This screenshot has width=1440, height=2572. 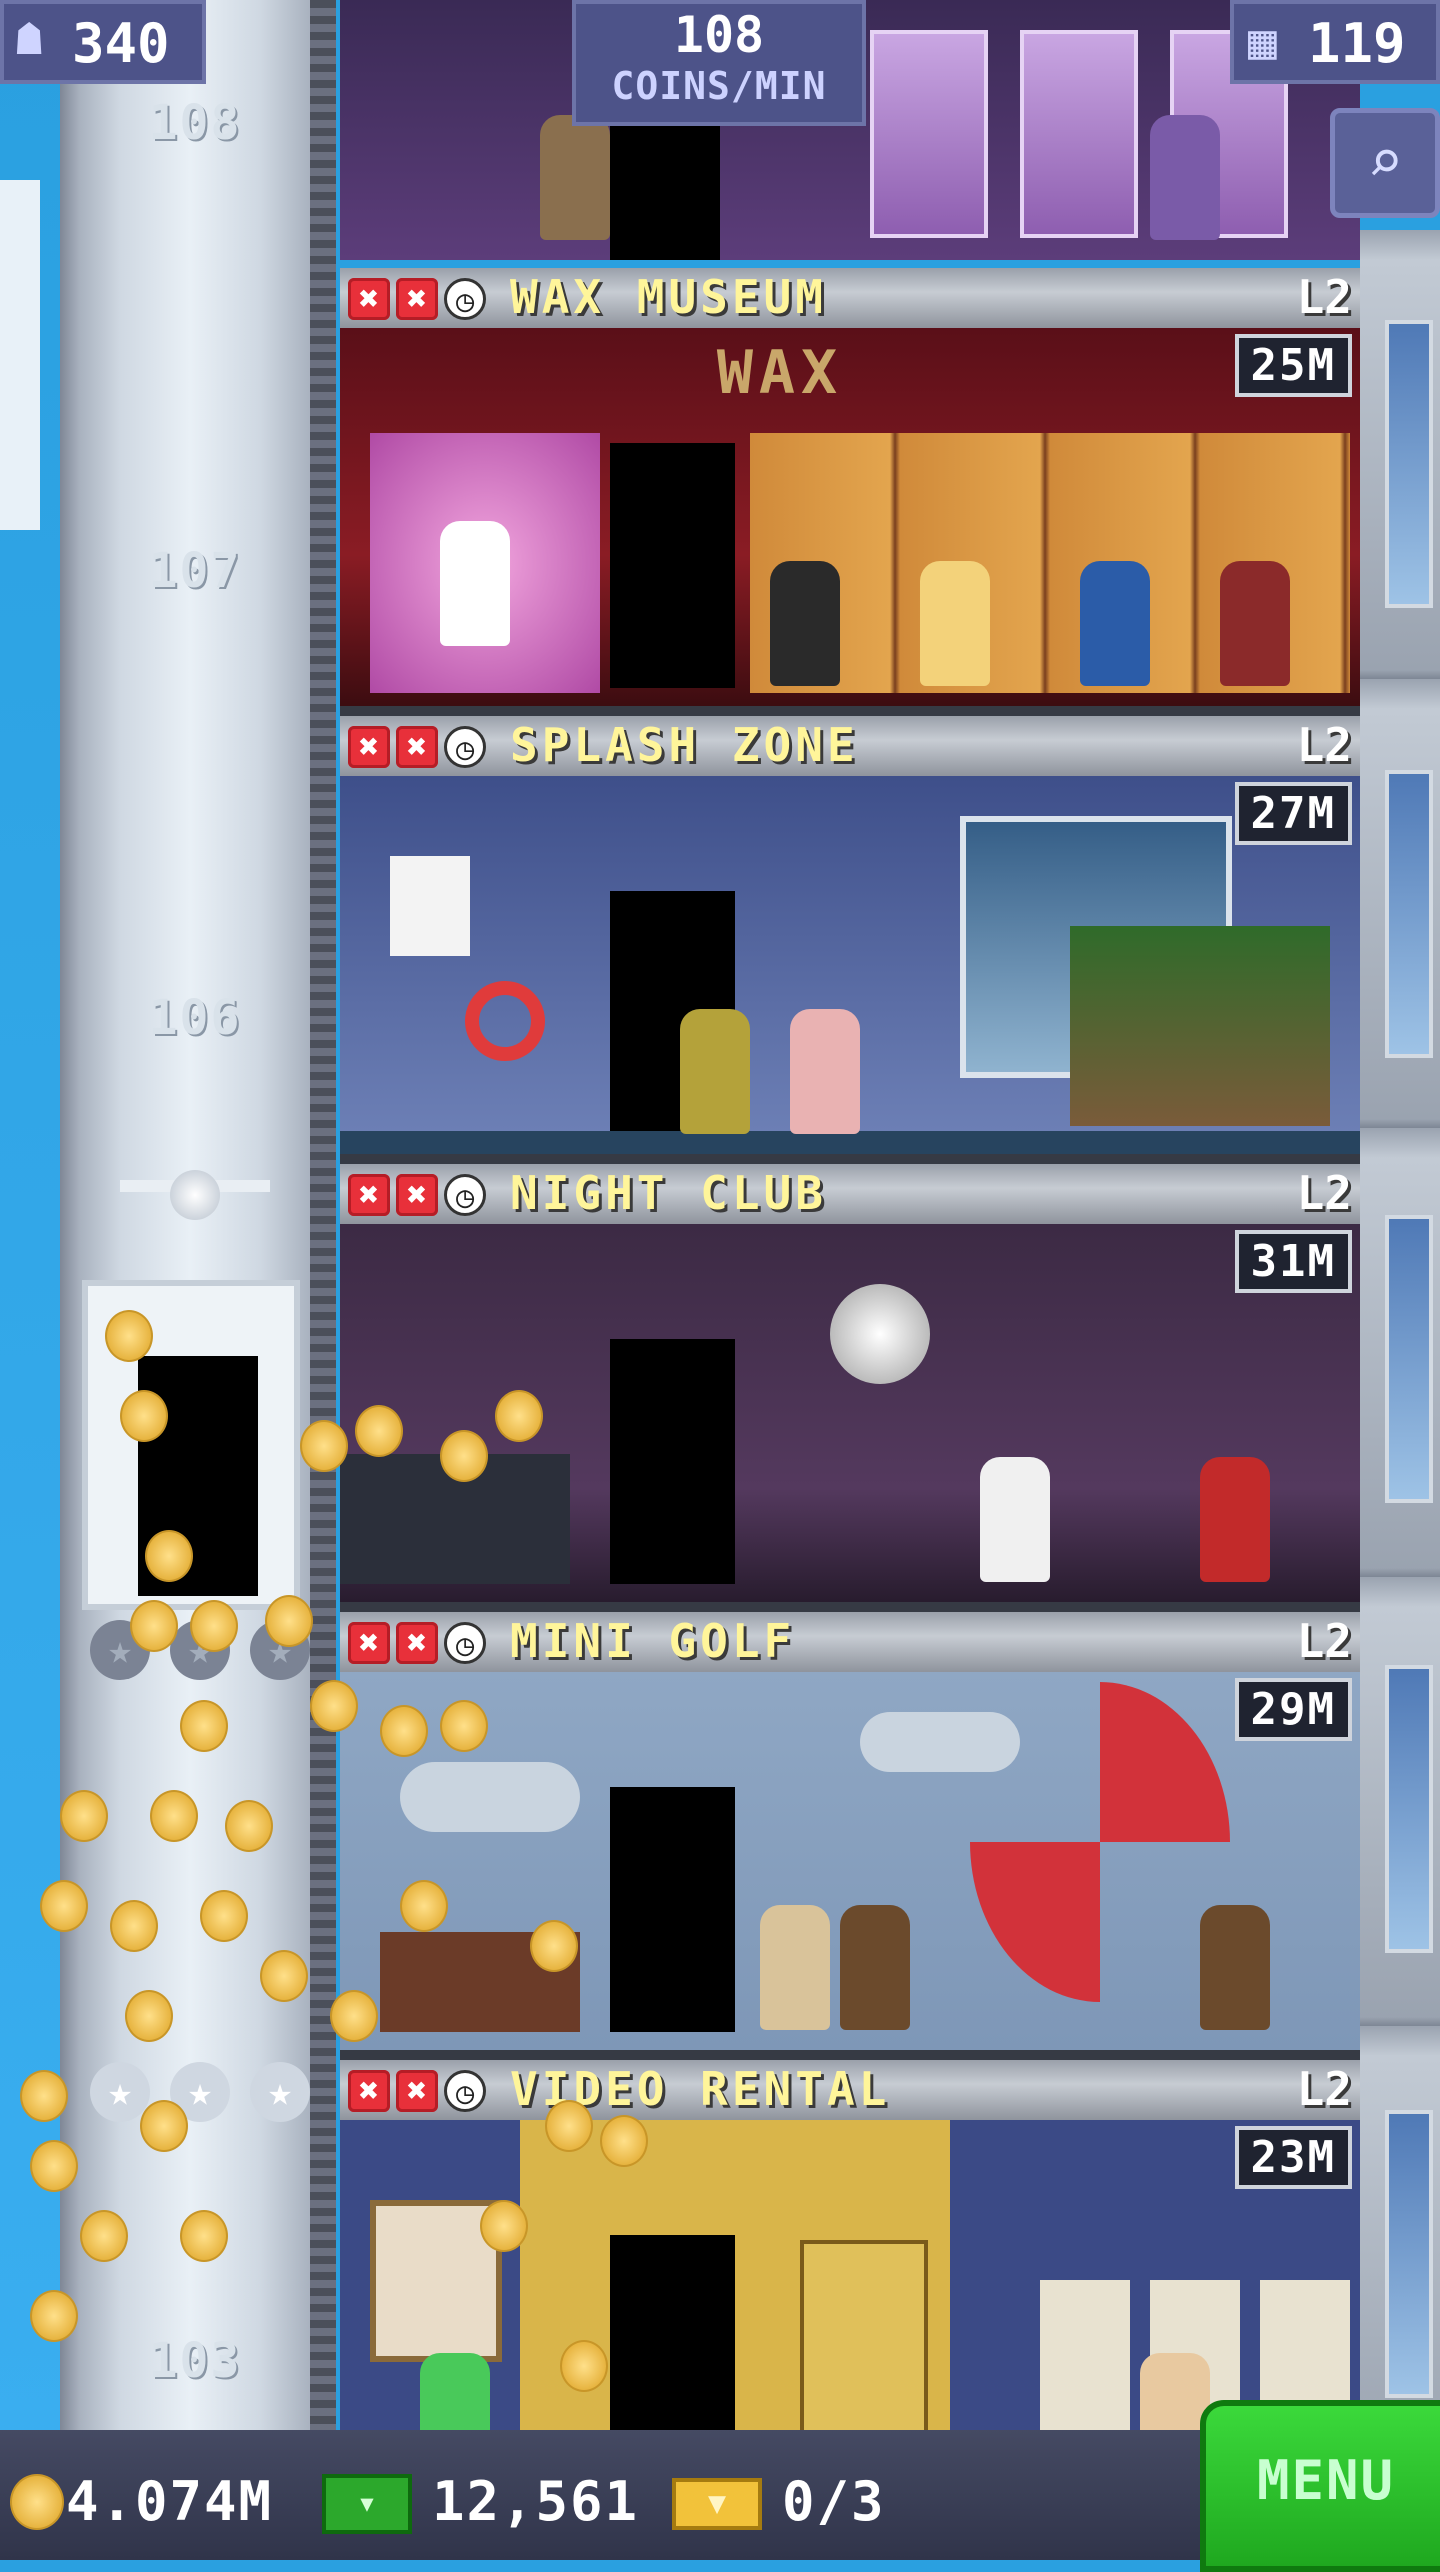 I want to click on elevator-pulley, so click(x=195, y=1225).